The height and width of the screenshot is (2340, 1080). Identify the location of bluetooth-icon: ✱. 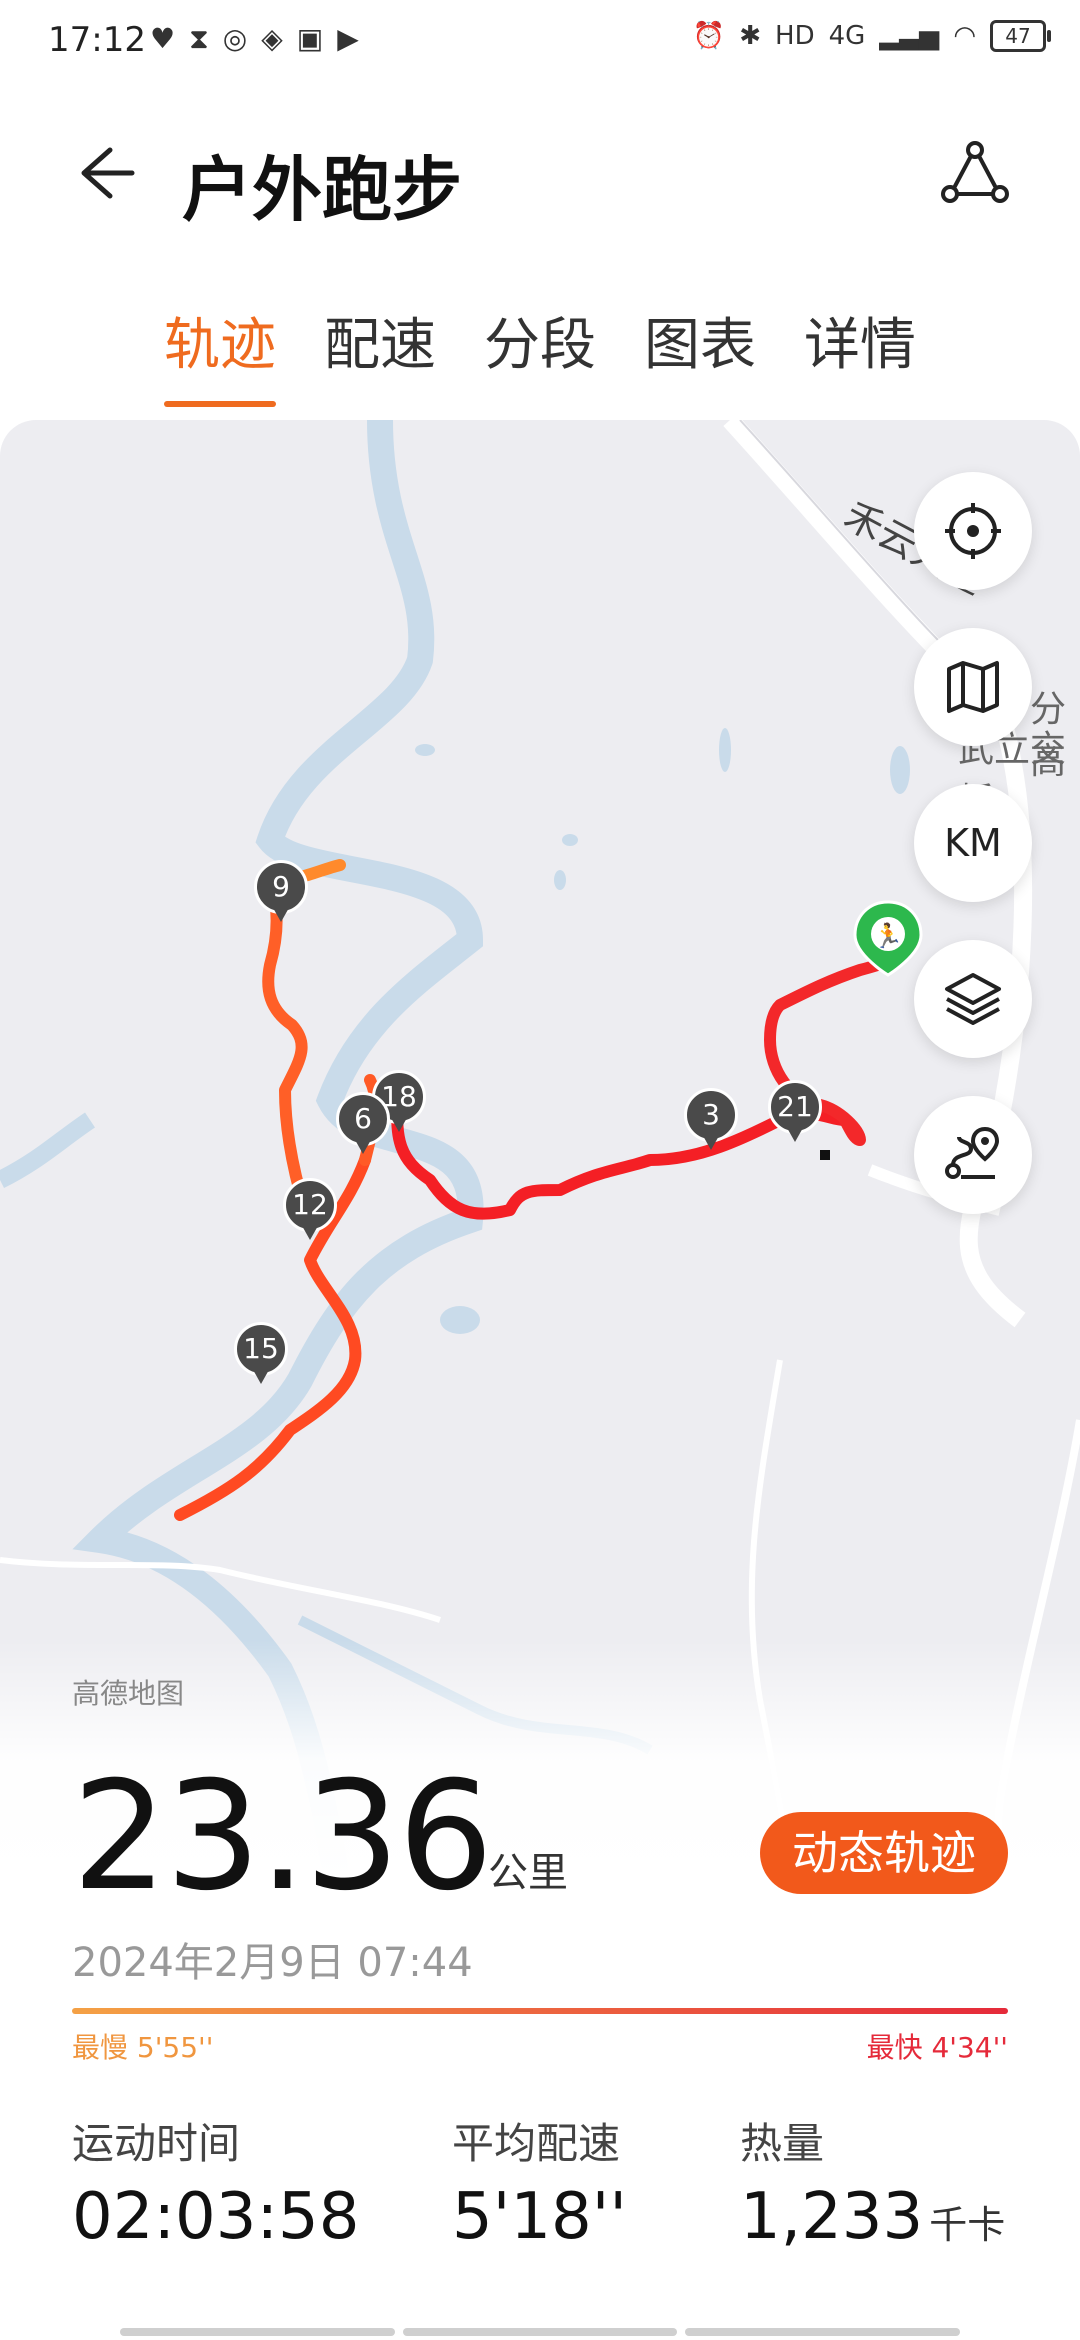
(750, 36).